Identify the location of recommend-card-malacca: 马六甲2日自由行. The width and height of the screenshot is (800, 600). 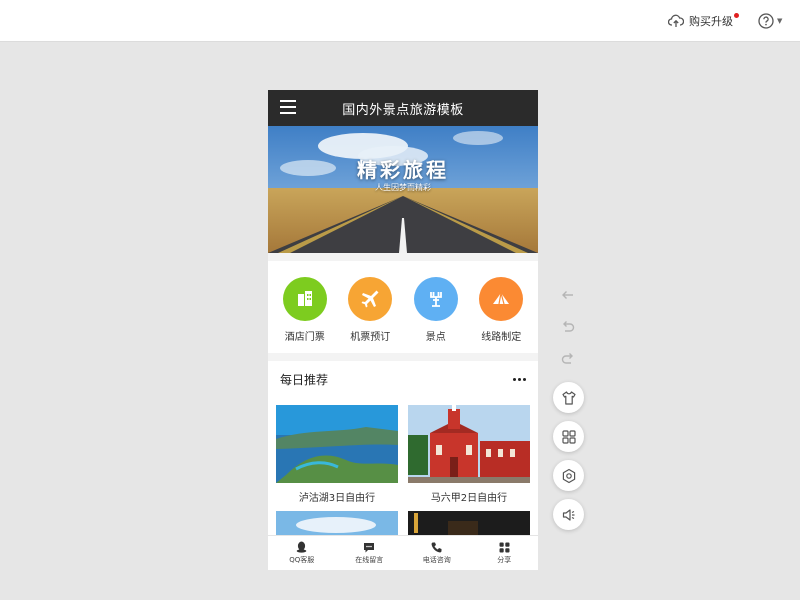
(469, 454).